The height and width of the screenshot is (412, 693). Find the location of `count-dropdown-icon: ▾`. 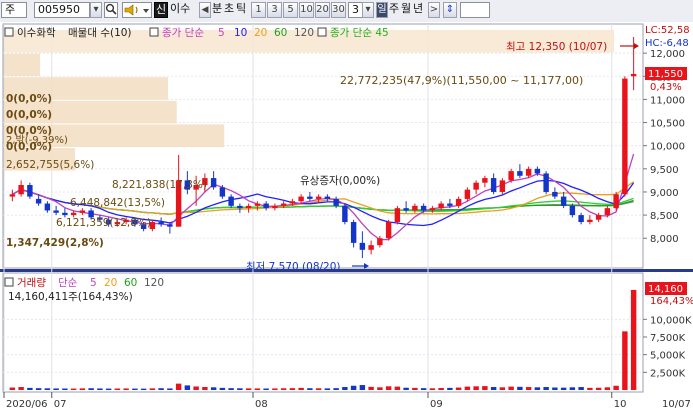

count-dropdown-icon: ▾ is located at coordinates (368, 10).